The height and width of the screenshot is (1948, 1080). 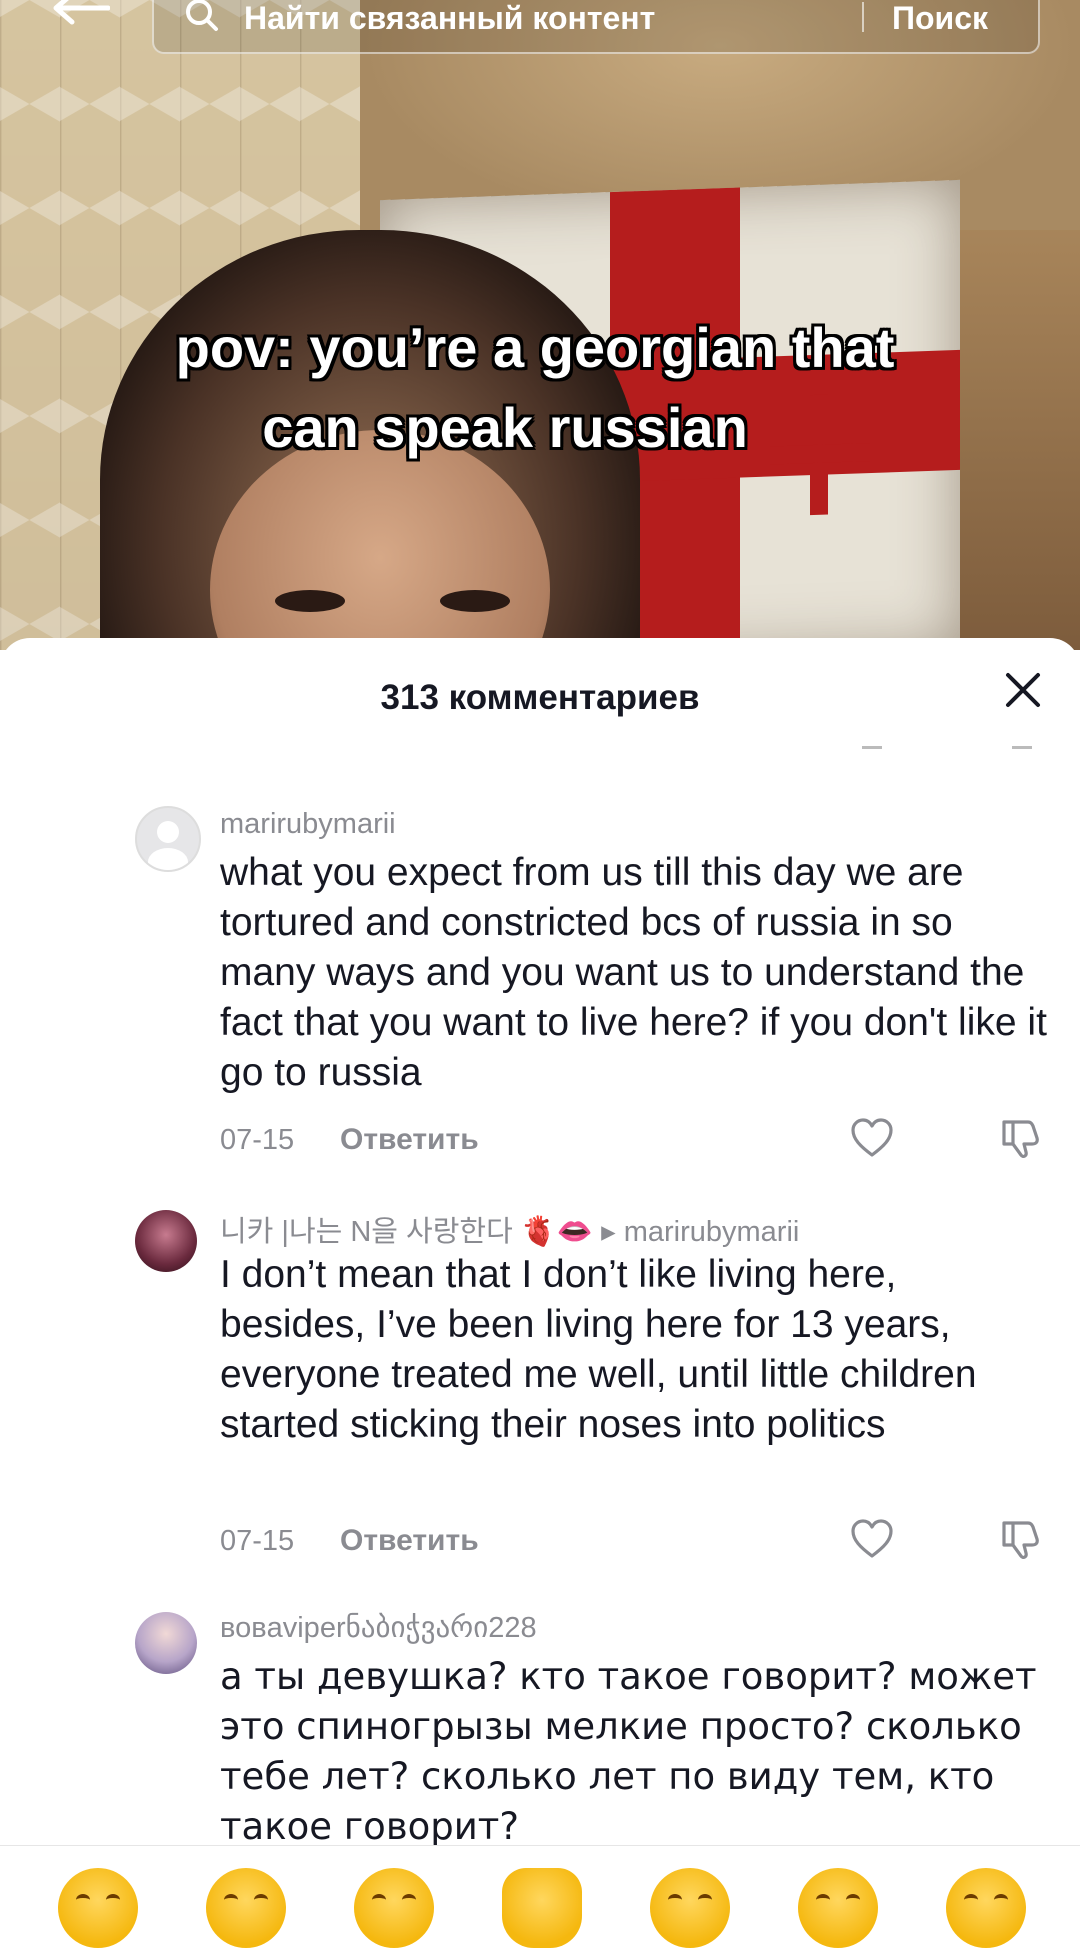 I want to click on blush-emoji-icon, so click(x=690, y=1908).